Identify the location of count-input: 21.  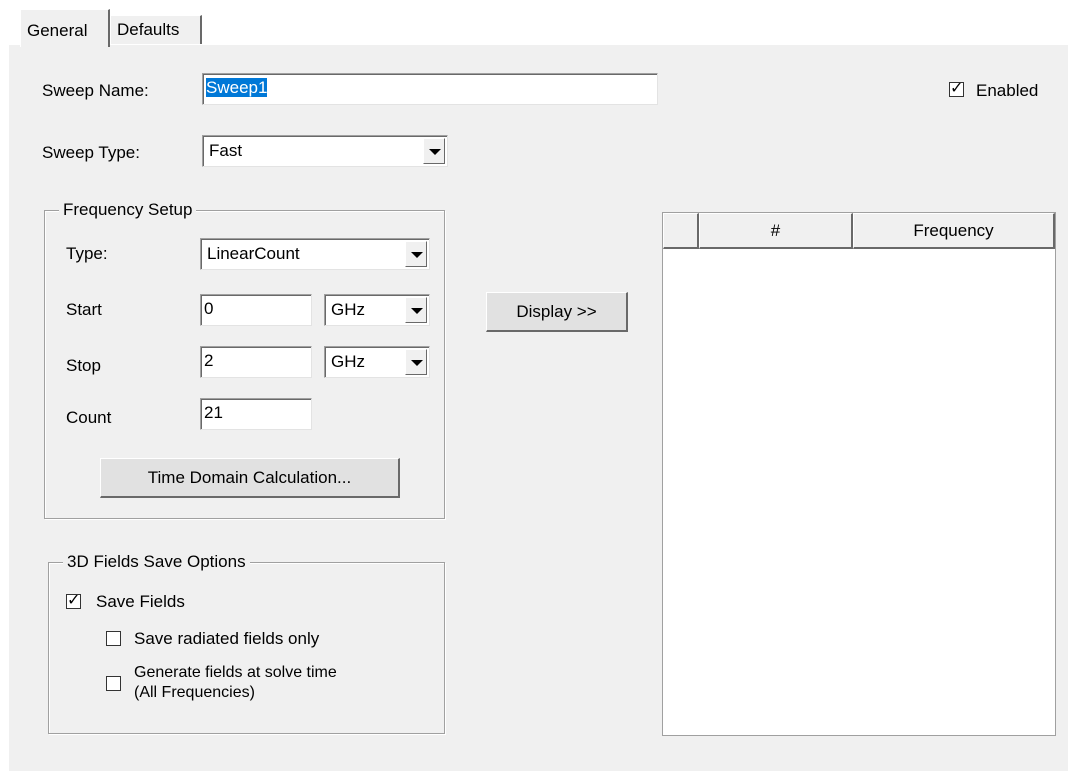
(256, 414).